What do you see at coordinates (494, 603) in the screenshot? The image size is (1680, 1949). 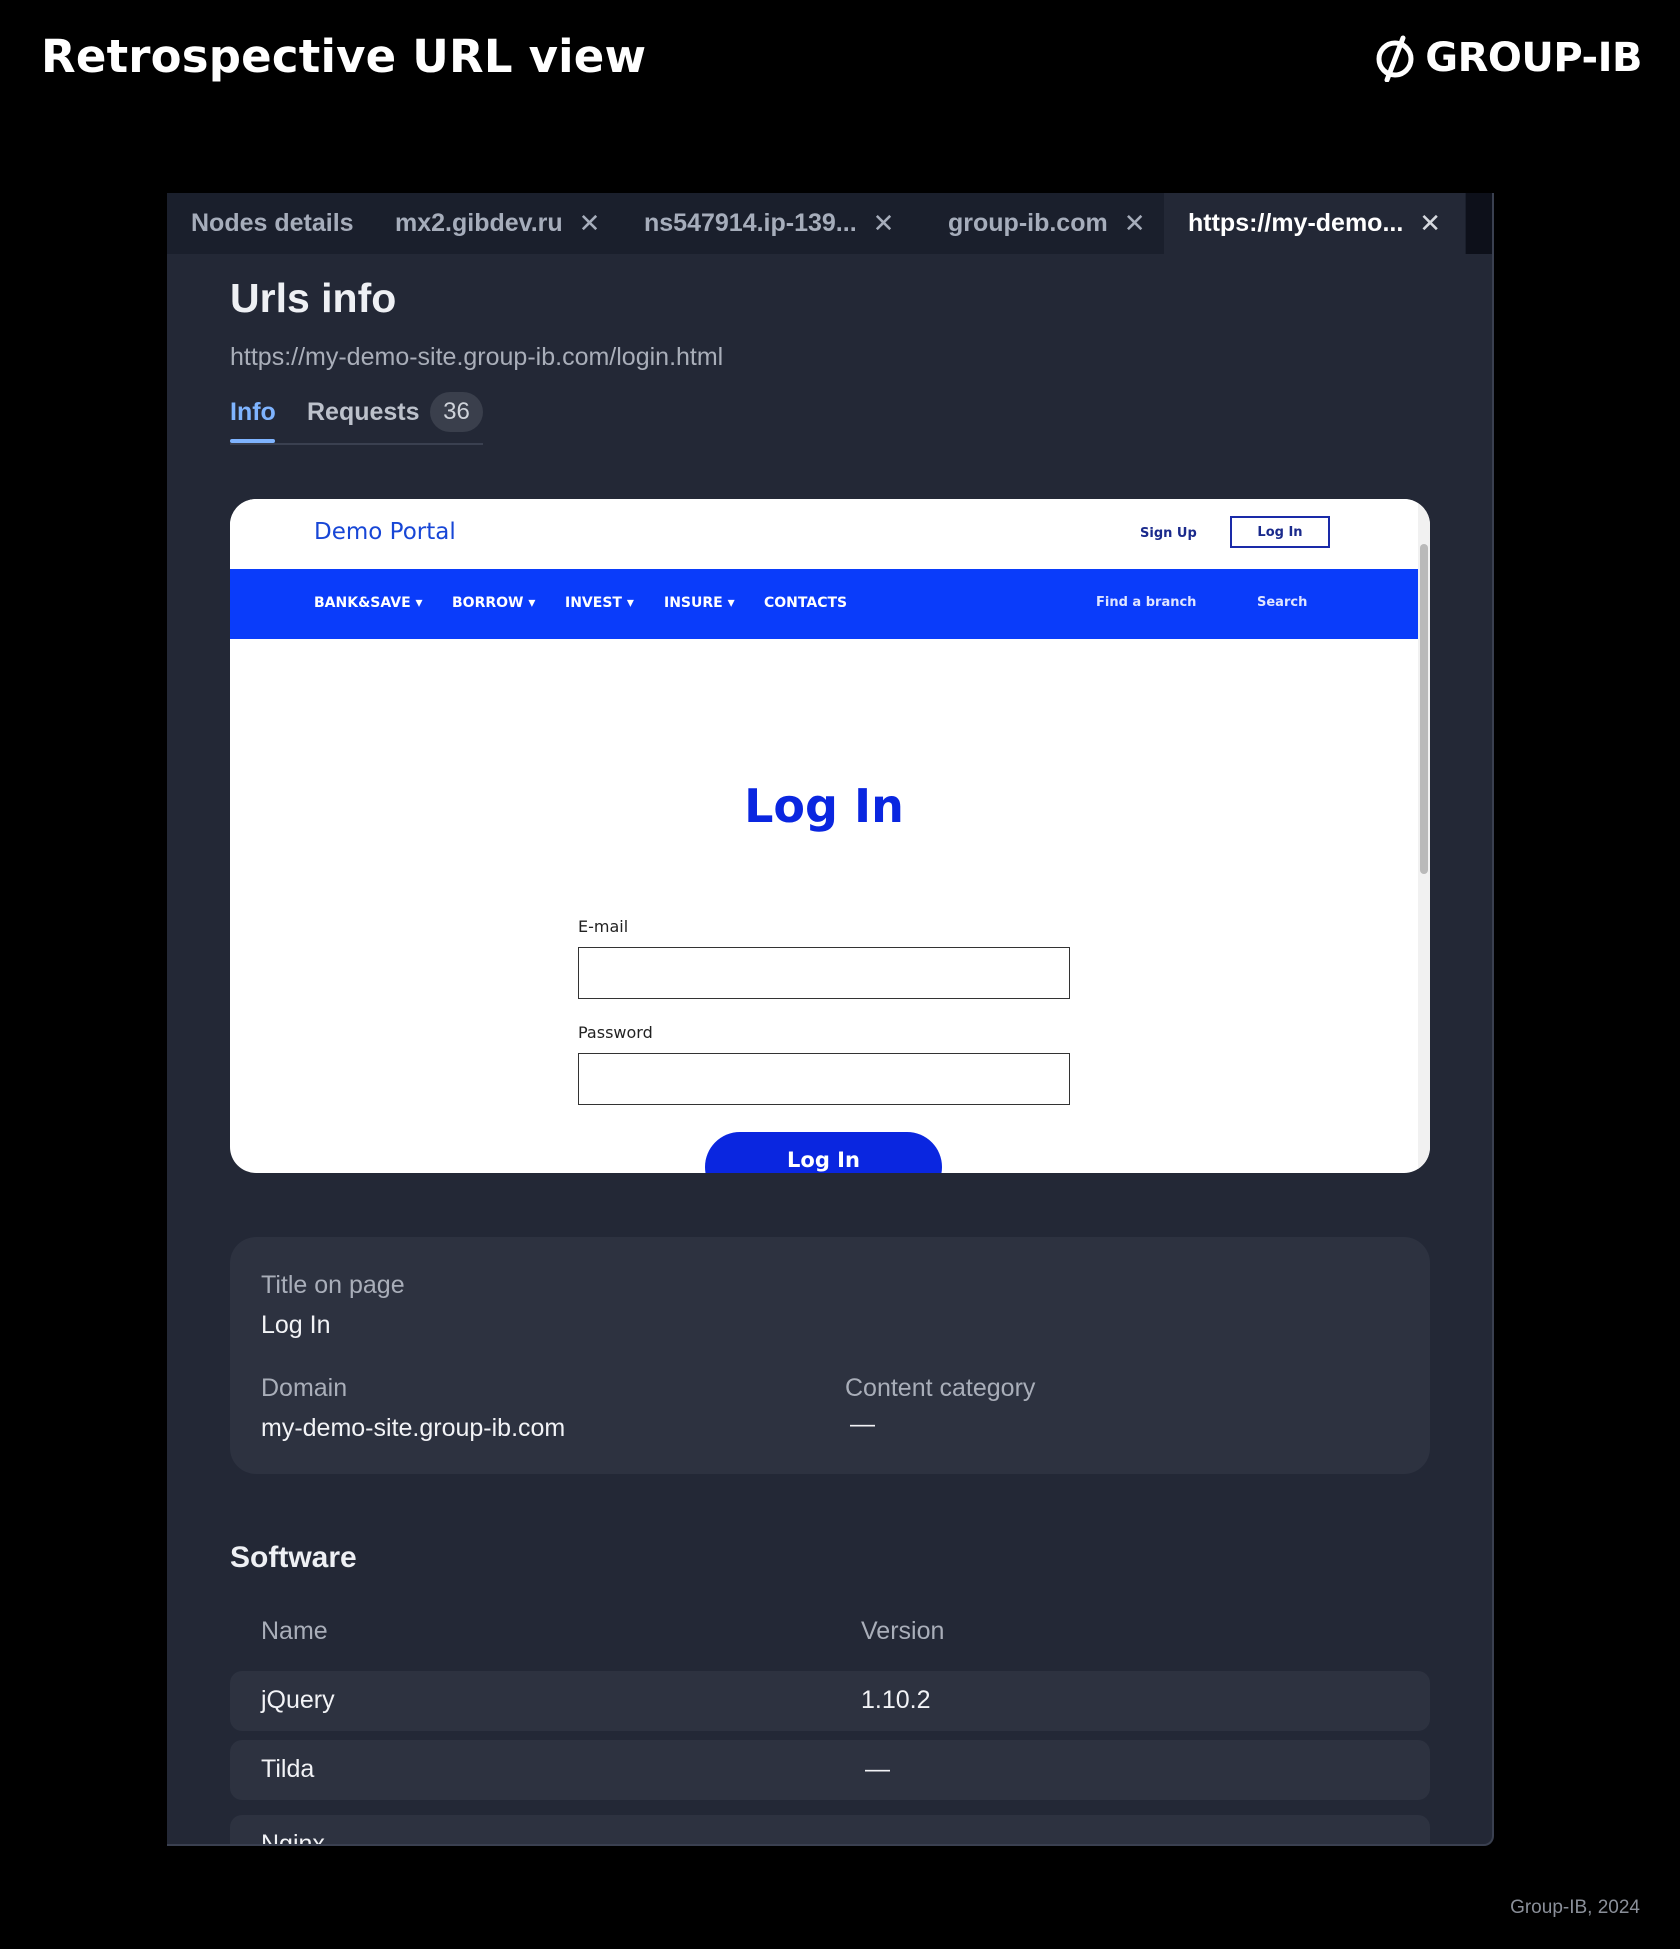 I see `preview-nav-item: BORROW ▾` at bounding box center [494, 603].